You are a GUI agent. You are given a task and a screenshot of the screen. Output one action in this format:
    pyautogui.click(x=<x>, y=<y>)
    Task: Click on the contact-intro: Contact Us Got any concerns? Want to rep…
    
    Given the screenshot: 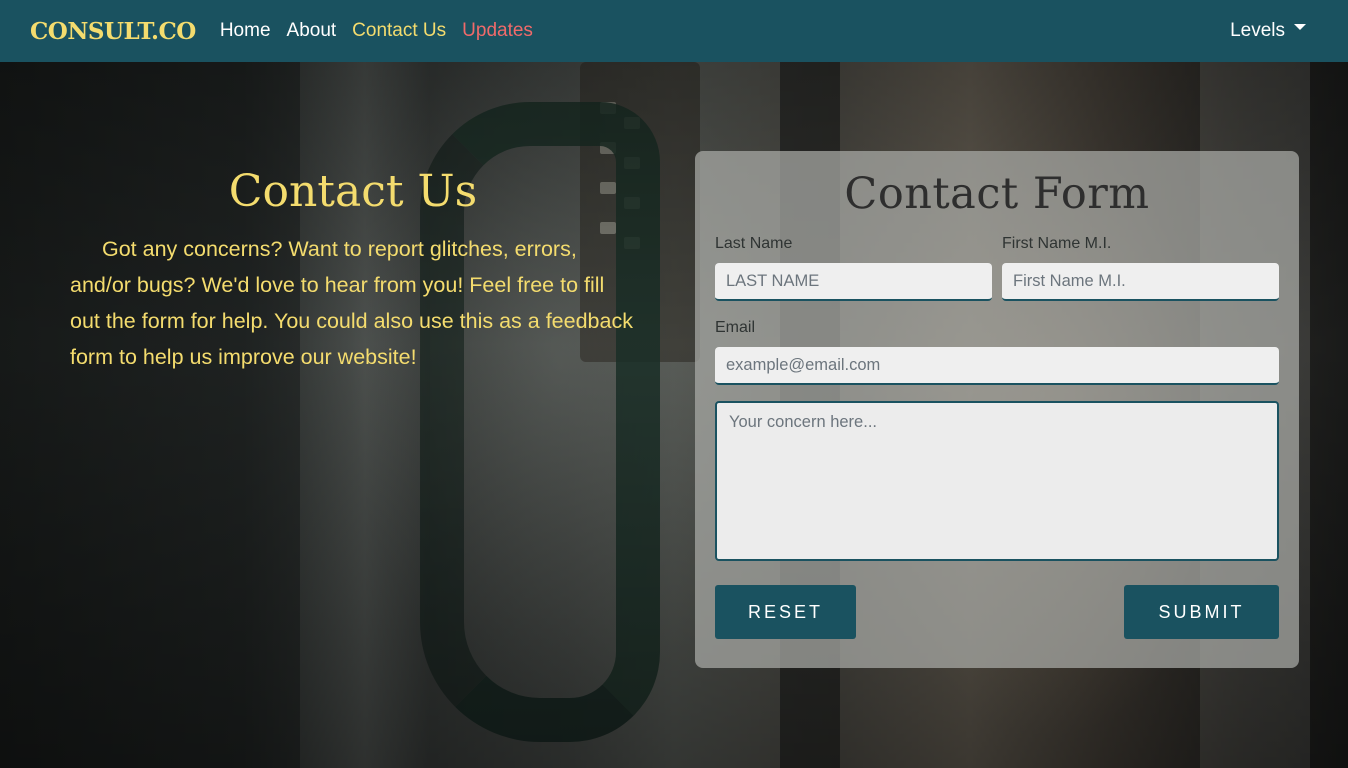 What is the action you would take?
    pyautogui.click(x=353, y=270)
    